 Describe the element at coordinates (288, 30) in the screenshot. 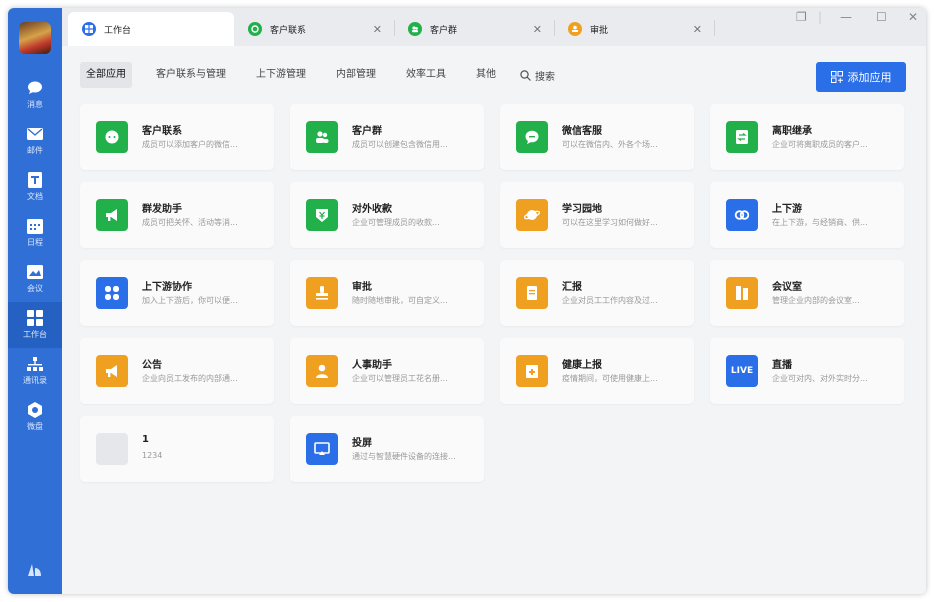

I see `tab-title: 客户联系` at that location.